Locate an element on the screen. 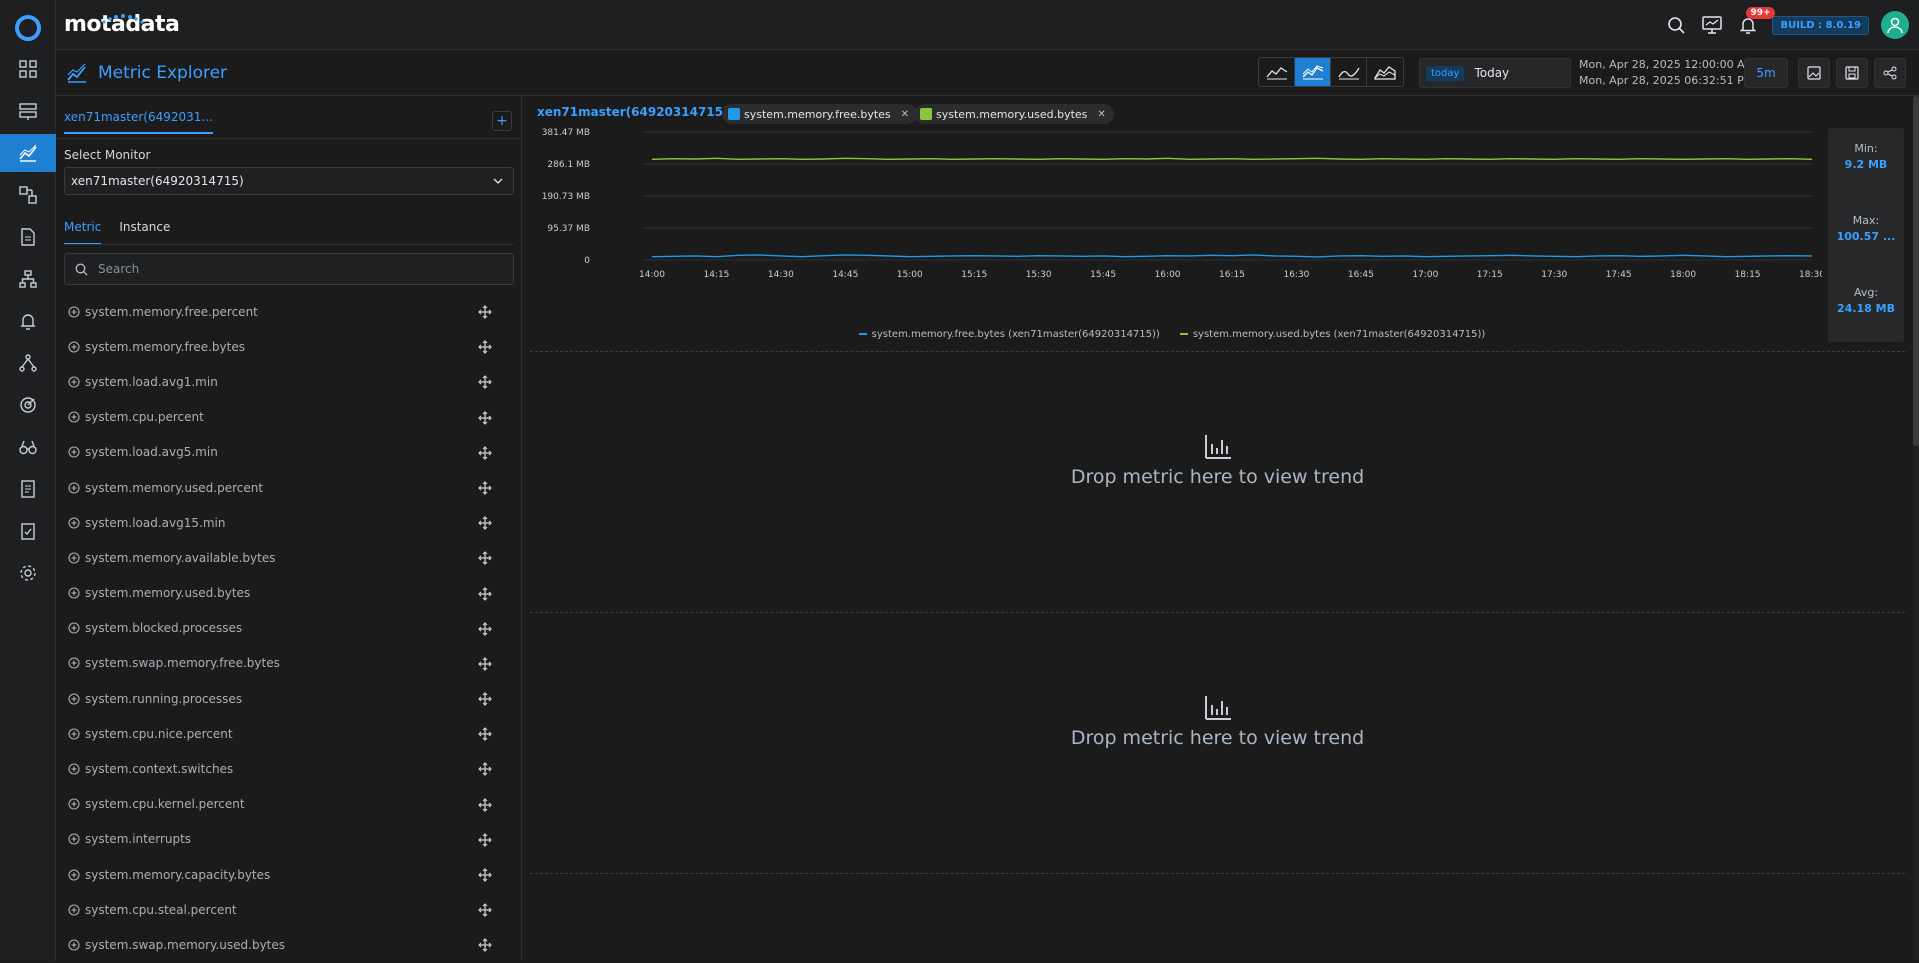  metric-chip: system.memory.used.bytes ✕ is located at coordinates (1014, 114).